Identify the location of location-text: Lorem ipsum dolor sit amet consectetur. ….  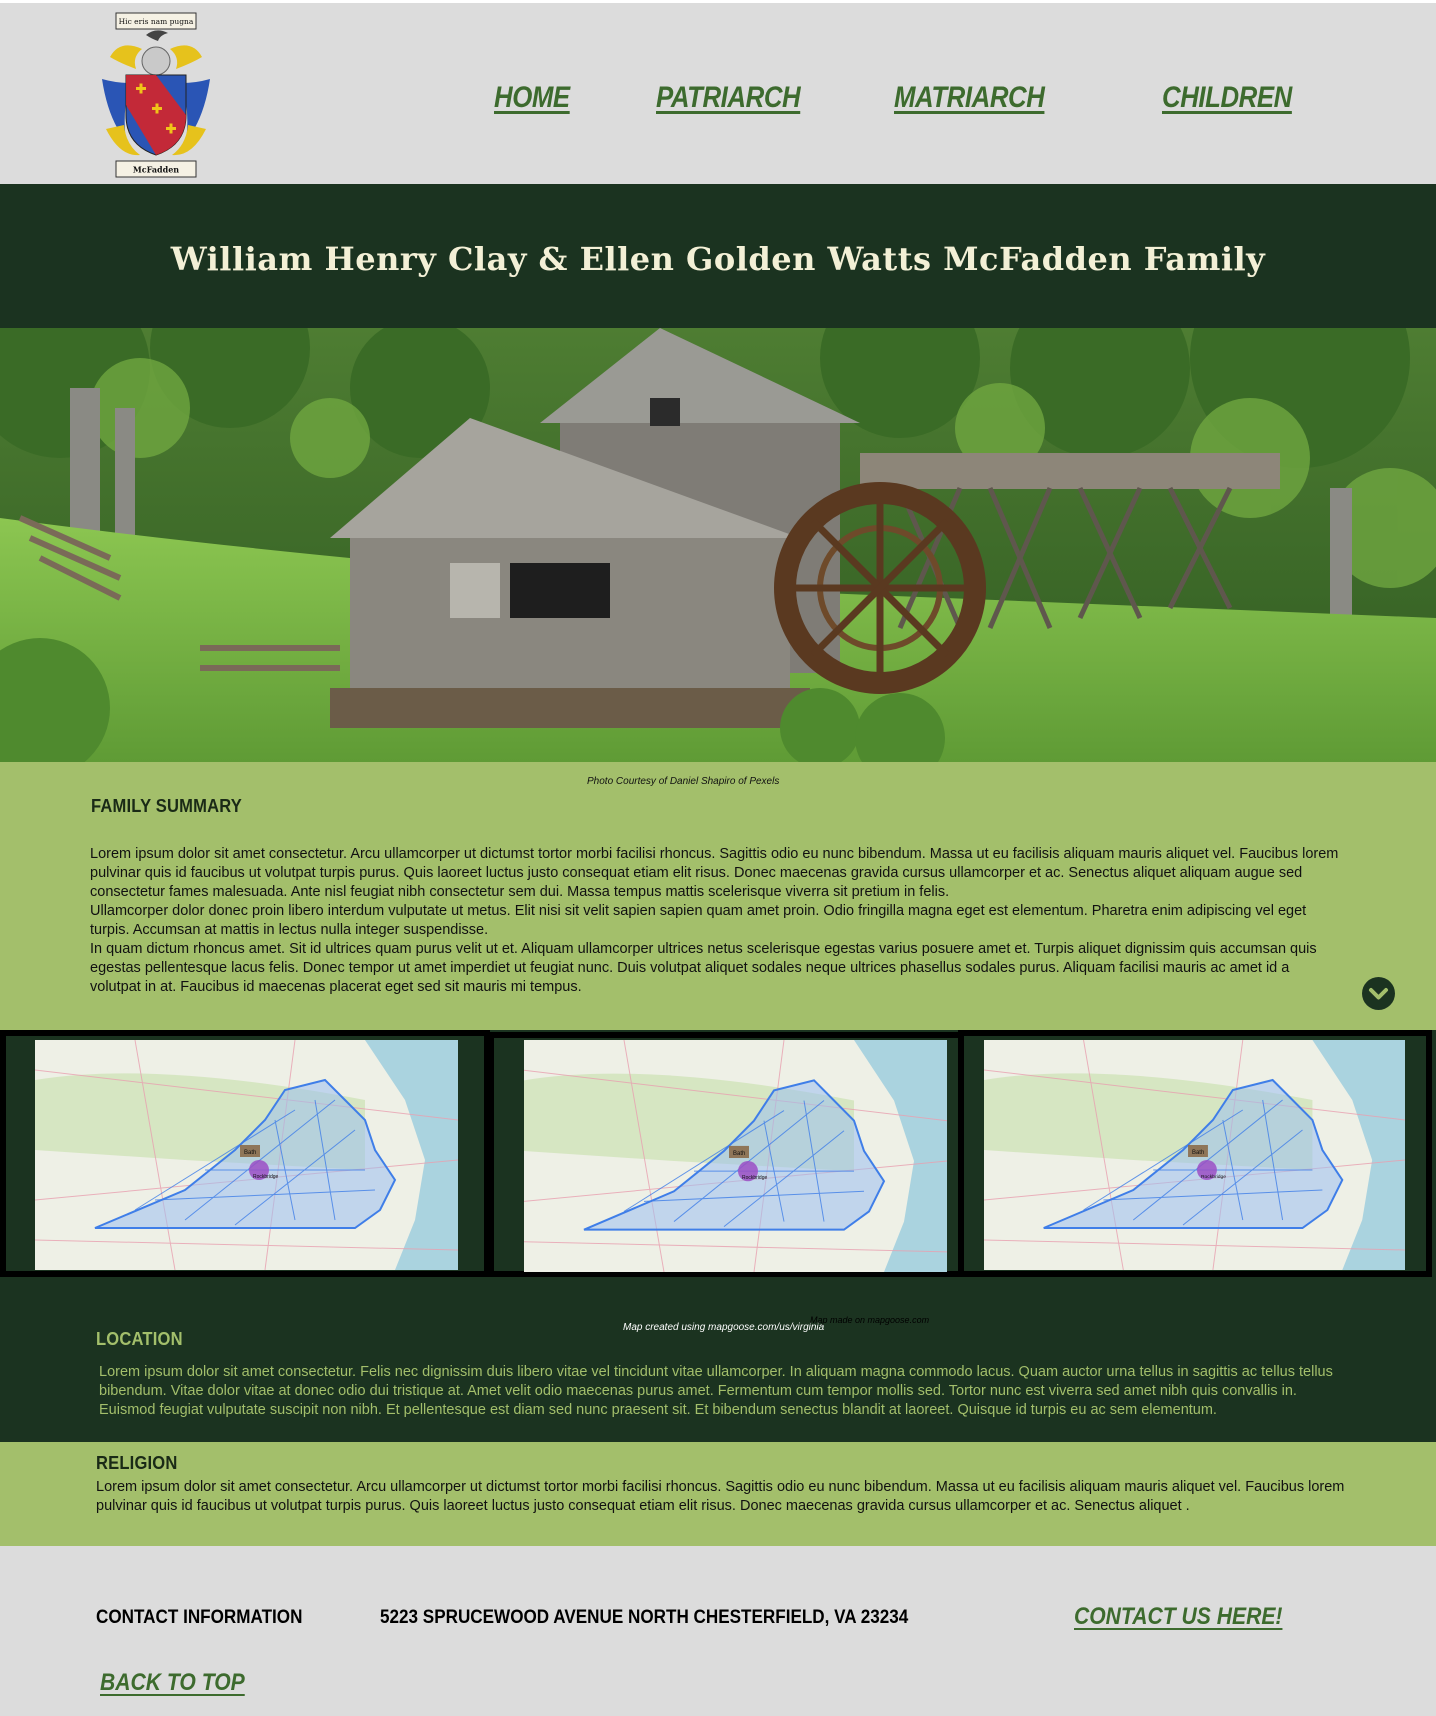
(716, 1391).